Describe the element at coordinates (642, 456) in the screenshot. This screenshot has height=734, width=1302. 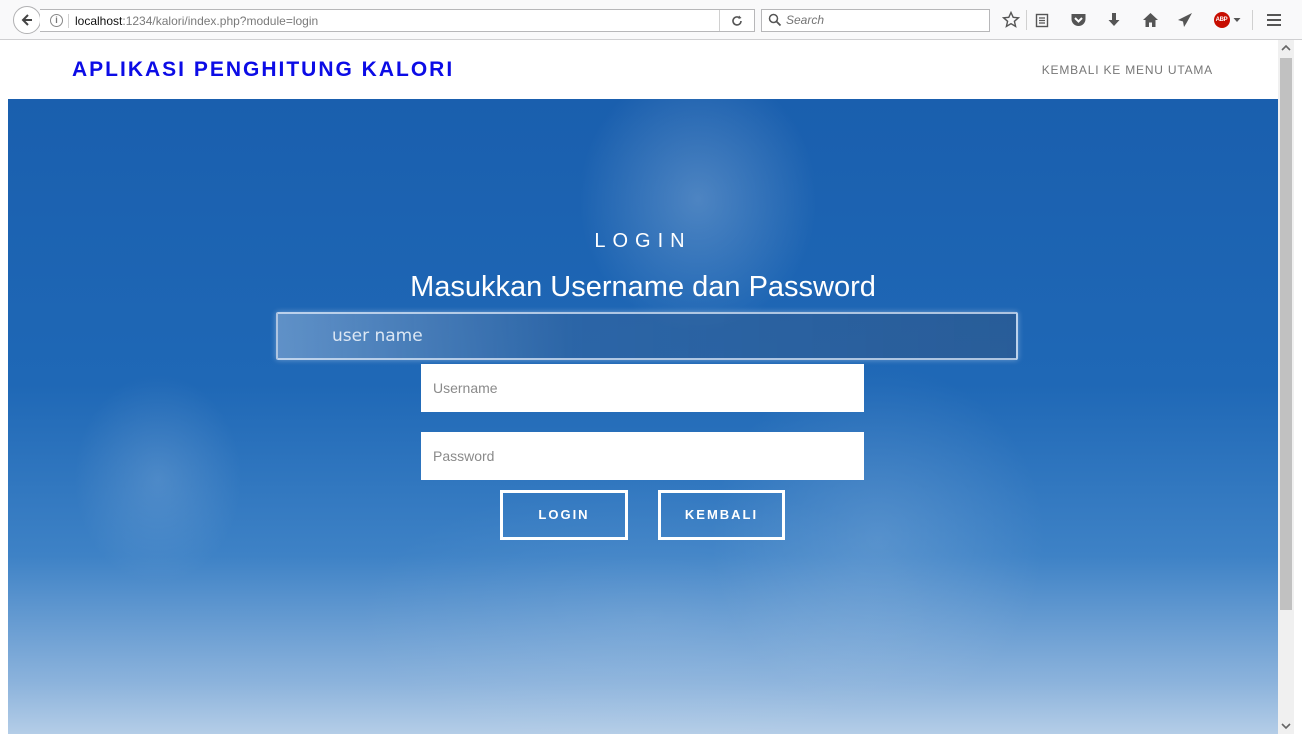
I see `password-input` at that location.